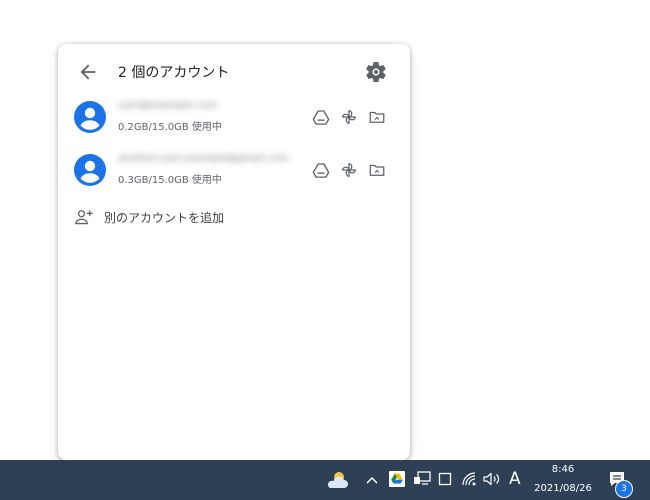 This screenshot has height=500, width=650. What do you see at coordinates (203, 158) in the screenshot?
I see `account-email: another.user.example@gmail.com` at bounding box center [203, 158].